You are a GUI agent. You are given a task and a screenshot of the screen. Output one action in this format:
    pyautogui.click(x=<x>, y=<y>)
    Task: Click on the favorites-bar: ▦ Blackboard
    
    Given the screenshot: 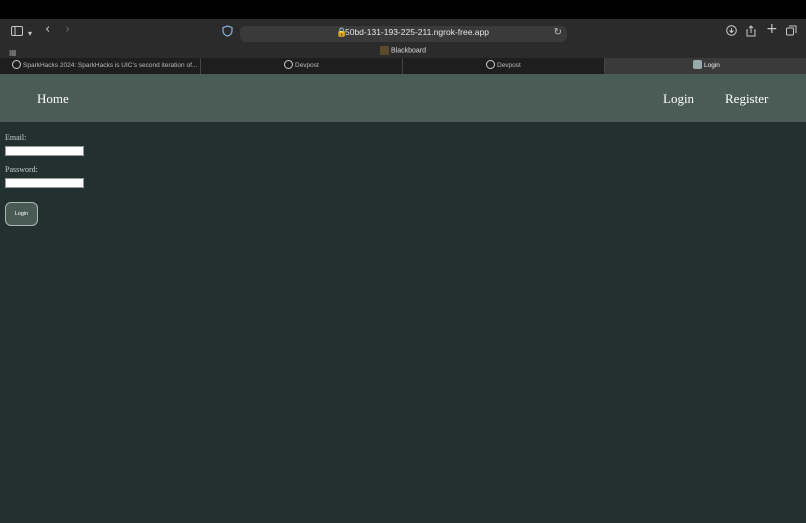 What is the action you would take?
    pyautogui.click(x=403, y=52)
    